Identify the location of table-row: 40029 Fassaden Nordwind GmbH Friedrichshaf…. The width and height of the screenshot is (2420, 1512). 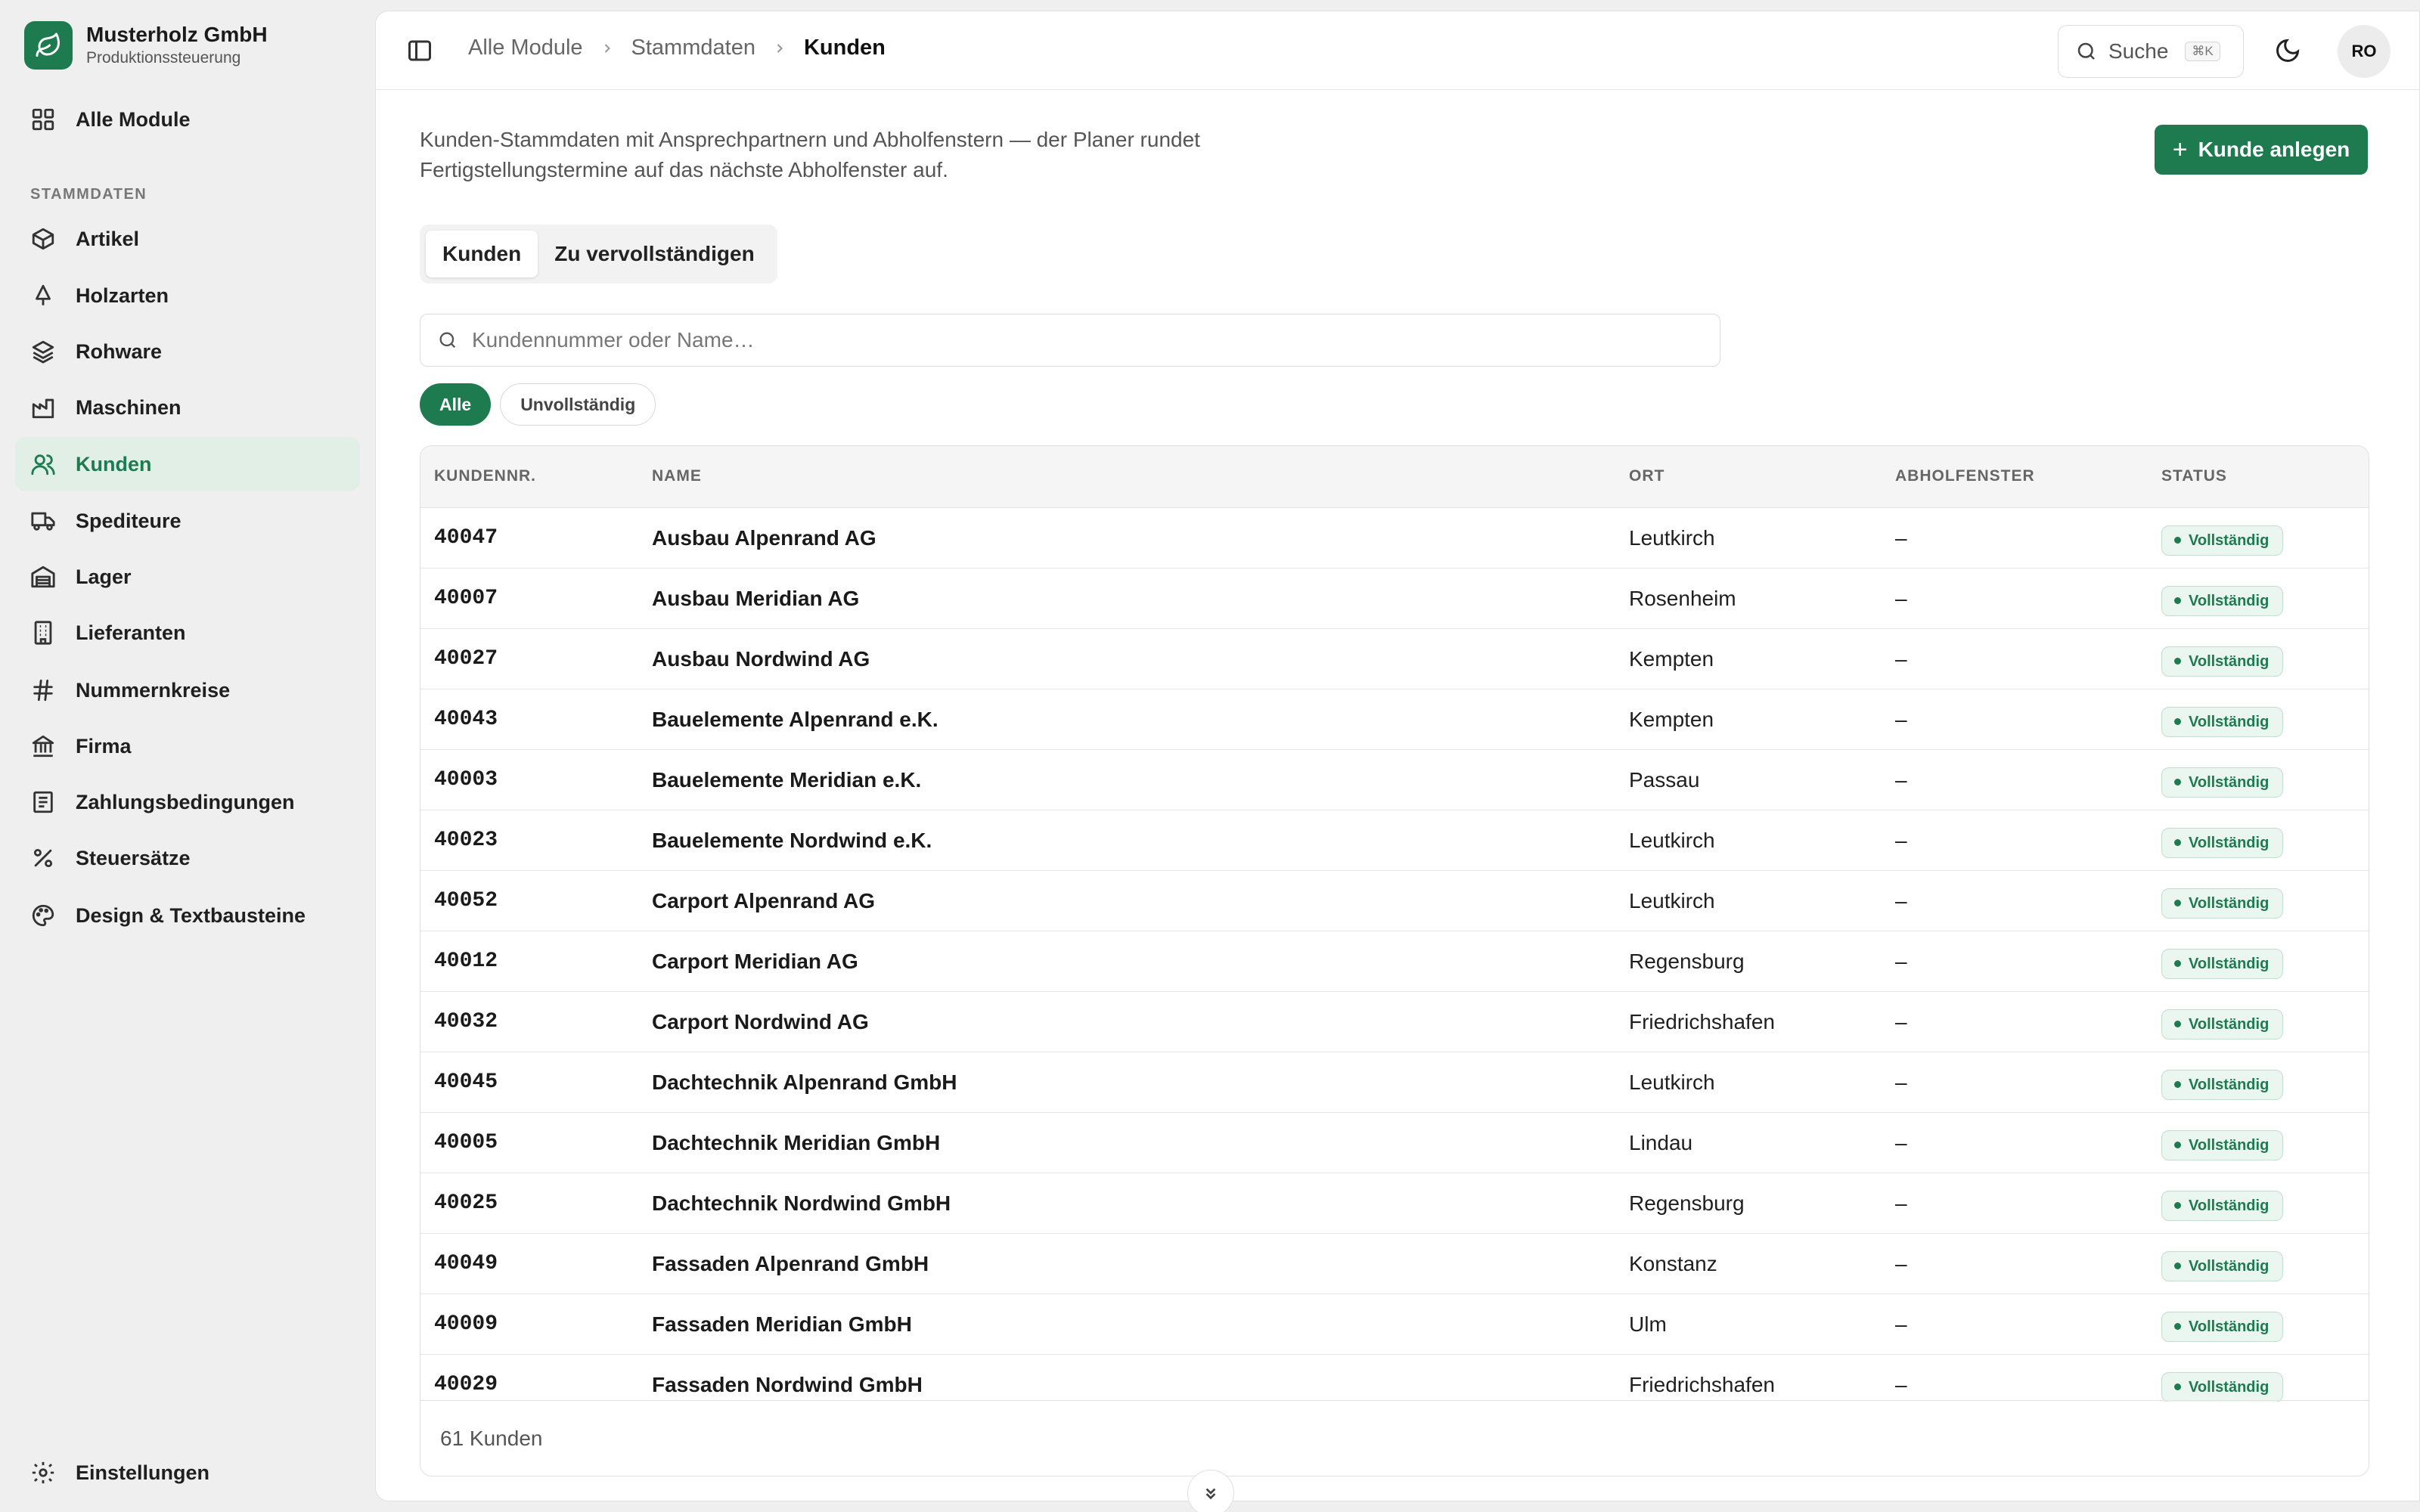
(1394, 1378).